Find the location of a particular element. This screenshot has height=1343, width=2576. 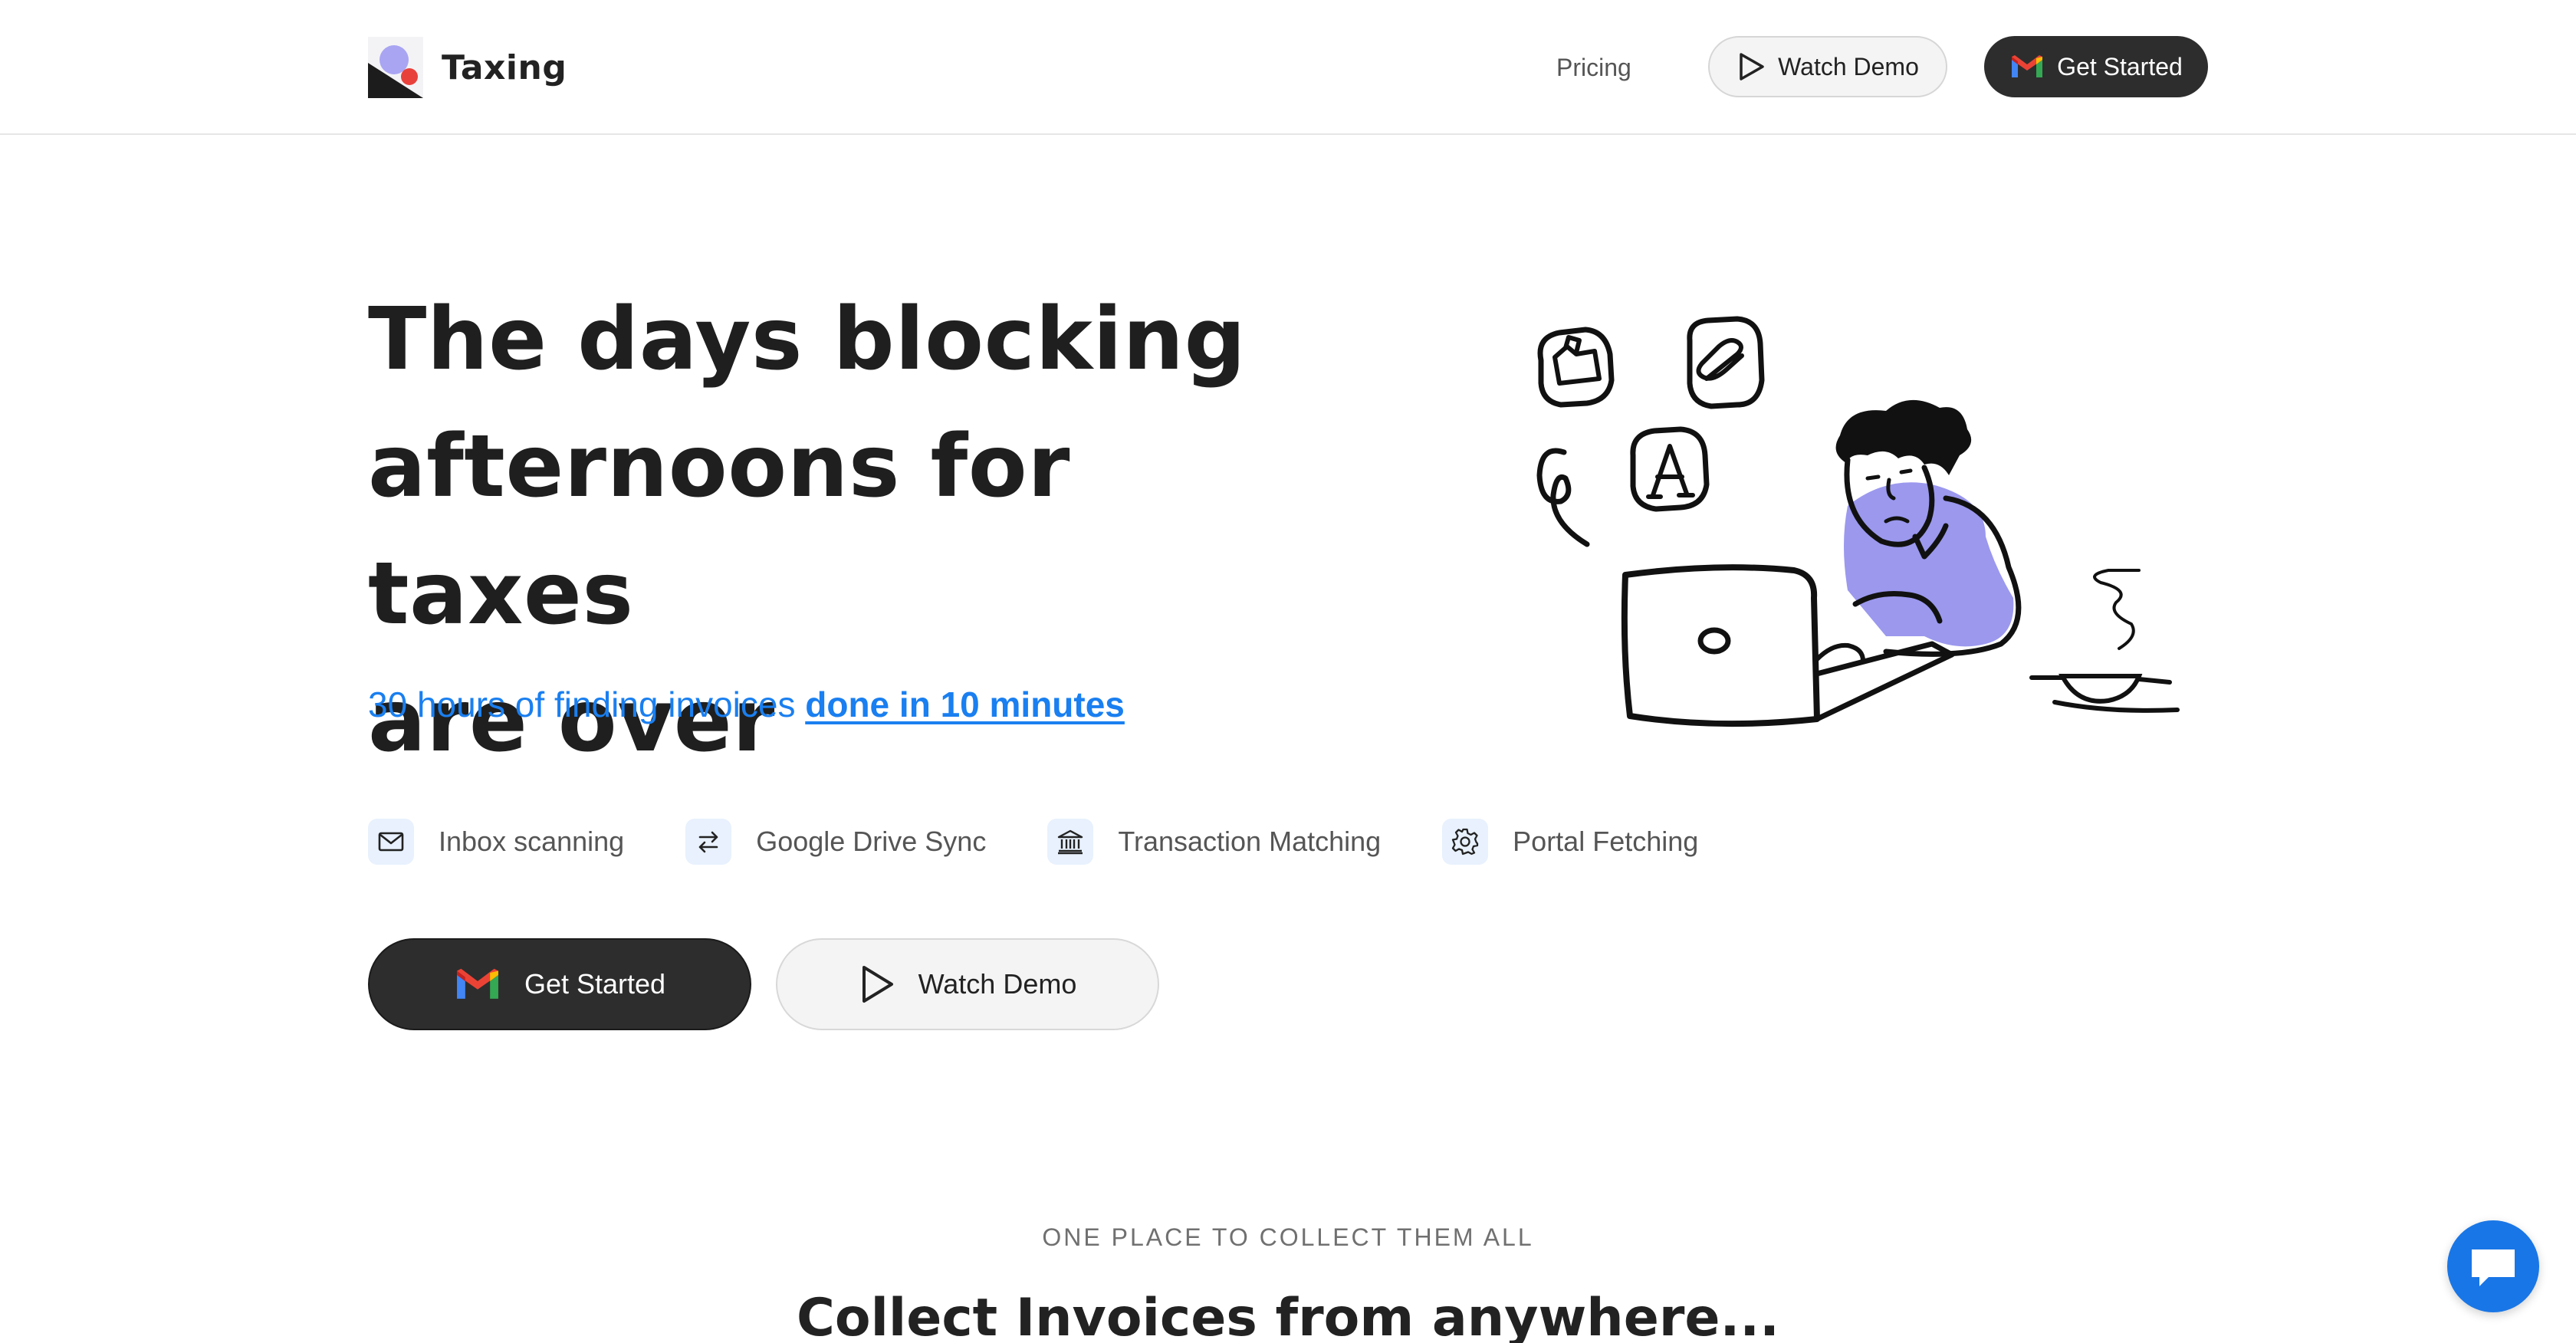

person-hair is located at coordinates (1904, 437).